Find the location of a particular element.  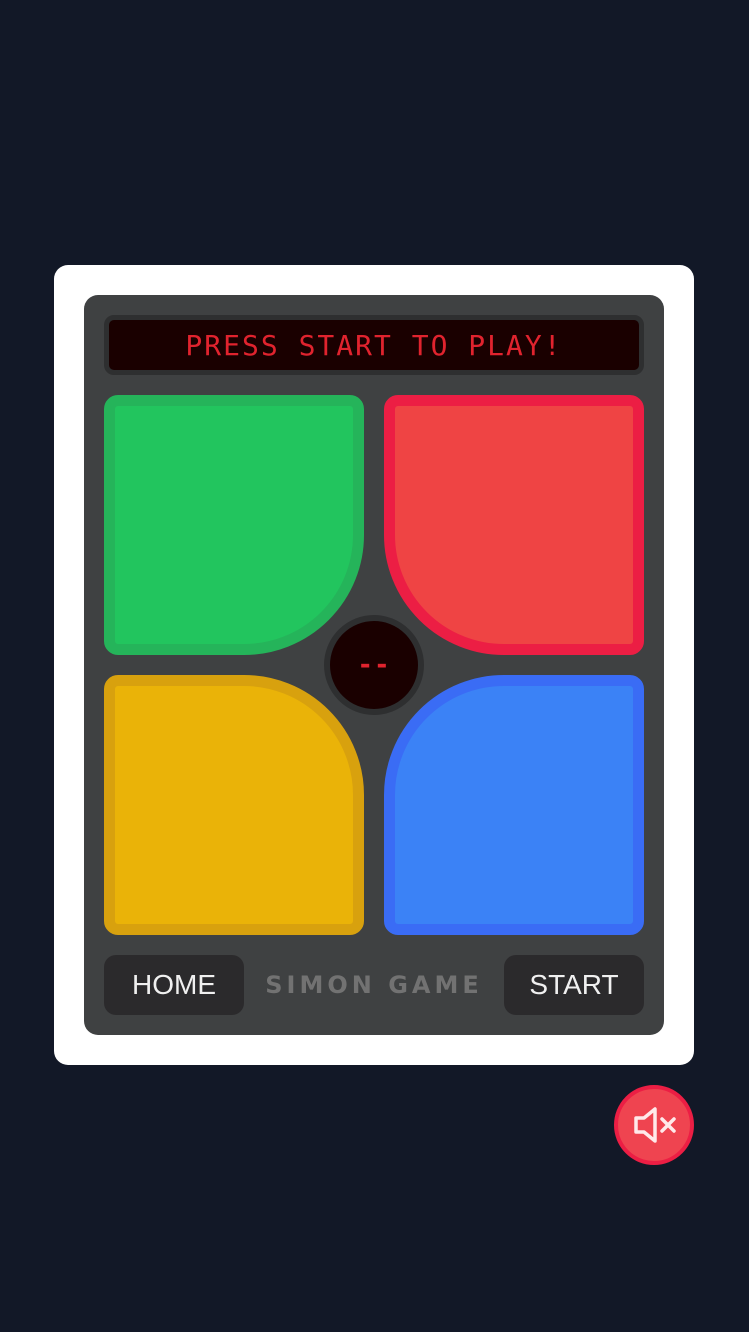

home-button: HOME is located at coordinates (174, 985).